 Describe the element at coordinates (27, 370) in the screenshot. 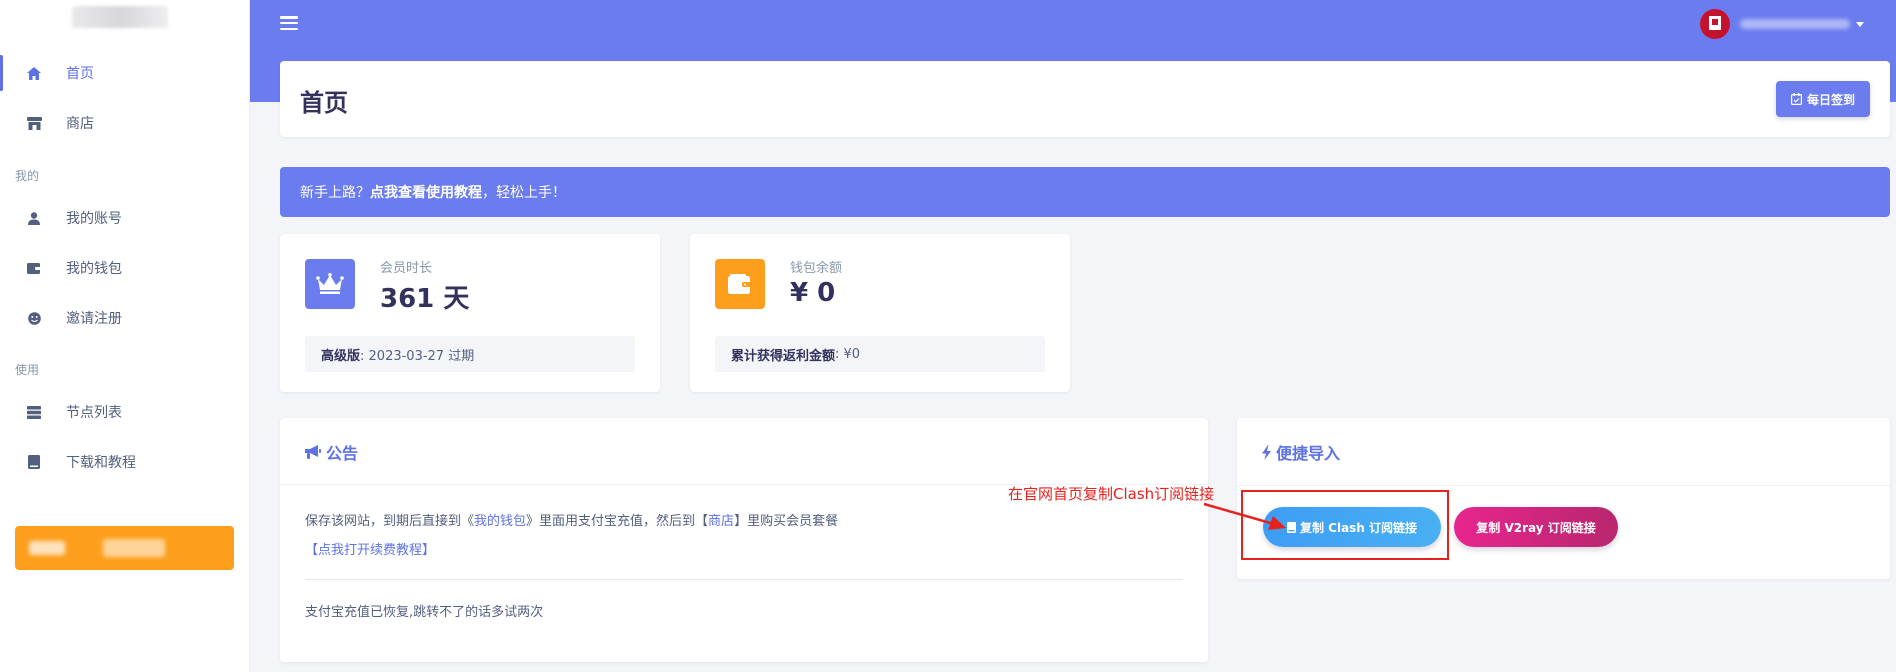

I see `nav-heading-use: 使用` at that location.